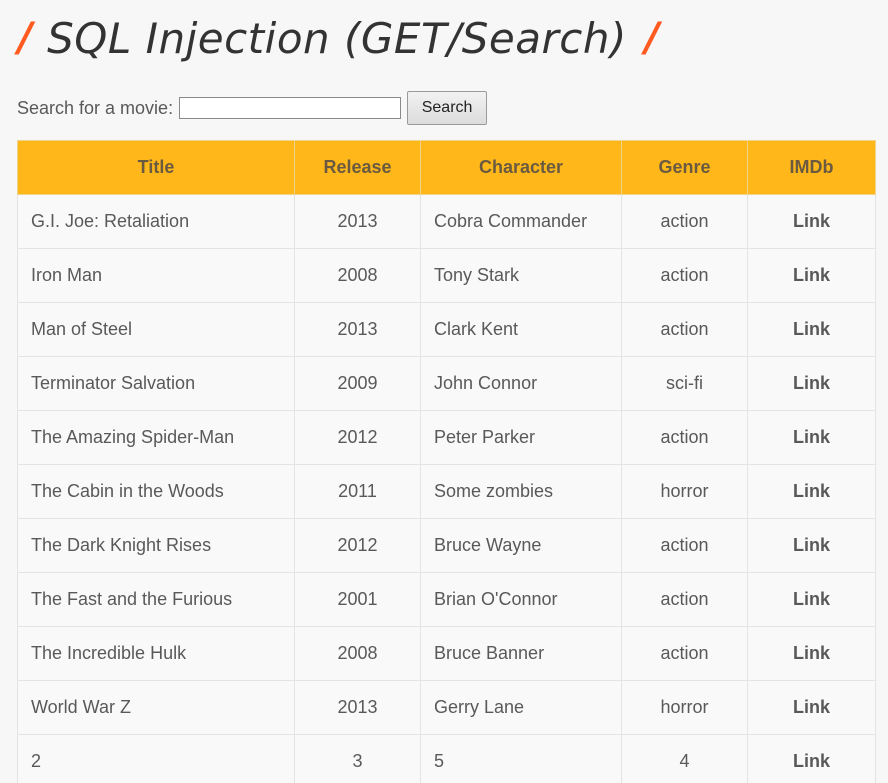 Image resolution: width=888 pixels, height=783 pixels. What do you see at coordinates (521, 491) in the screenshot?
I see `cell-character: Some zombies` at bounding box center [521, 491].